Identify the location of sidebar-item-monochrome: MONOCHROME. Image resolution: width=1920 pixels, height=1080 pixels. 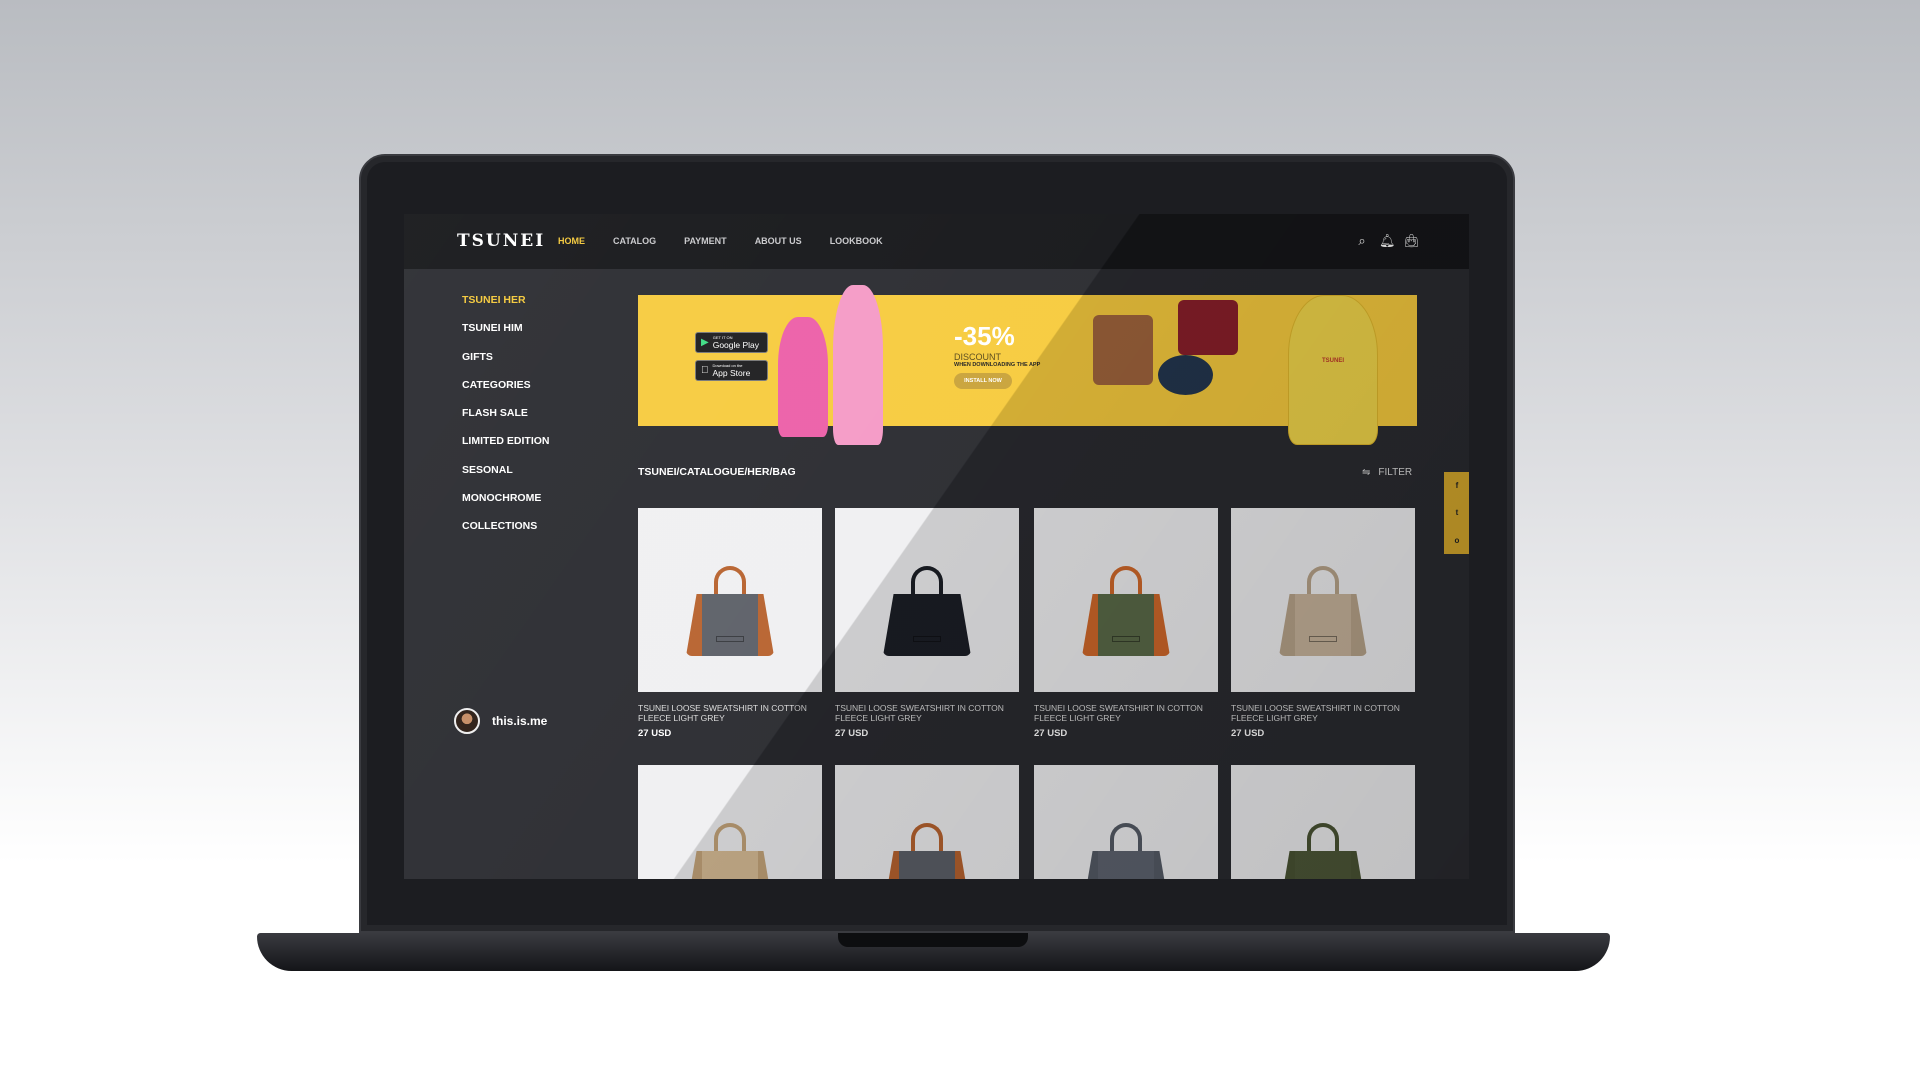
(506, 506).